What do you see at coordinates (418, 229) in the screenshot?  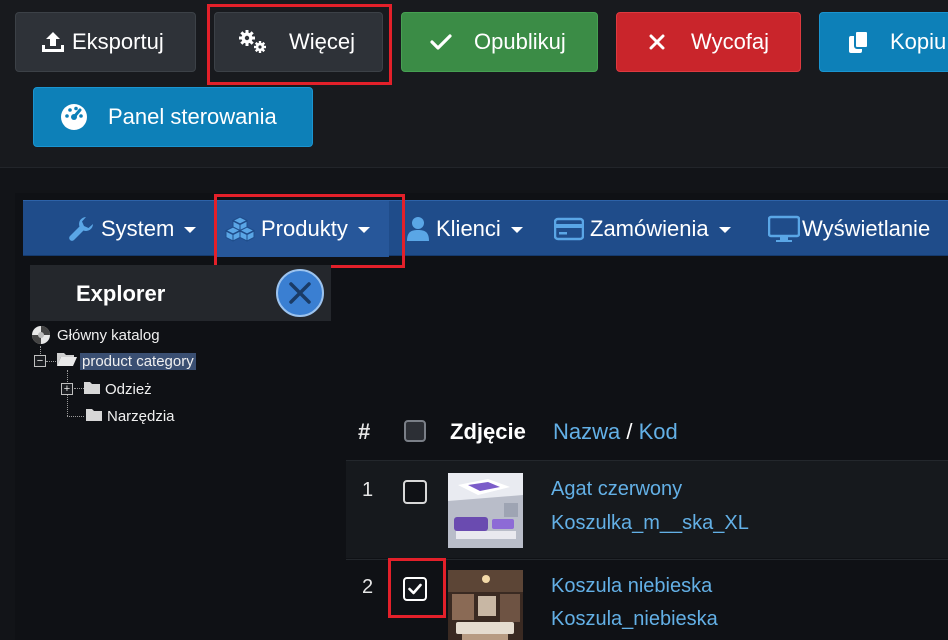 I see `user-icon` at bounding box center [418, 229].